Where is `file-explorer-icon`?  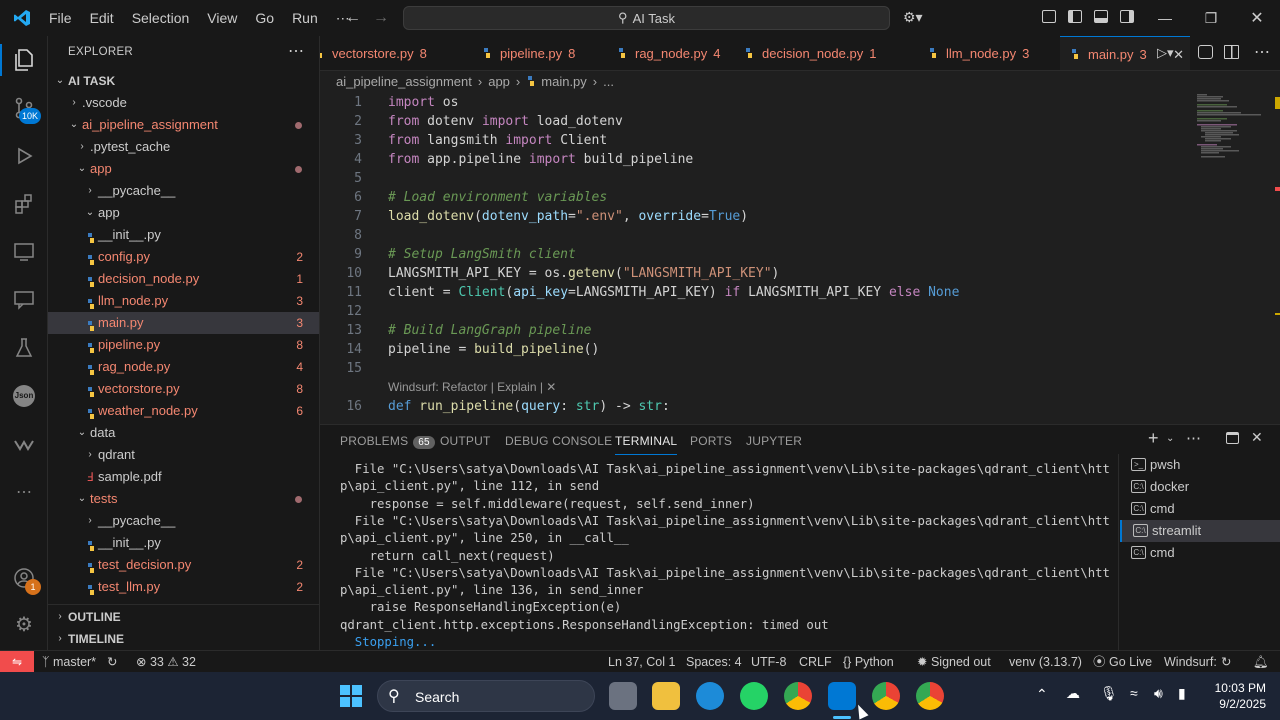
file-explorer-icon is located at coordinates (666, 696).